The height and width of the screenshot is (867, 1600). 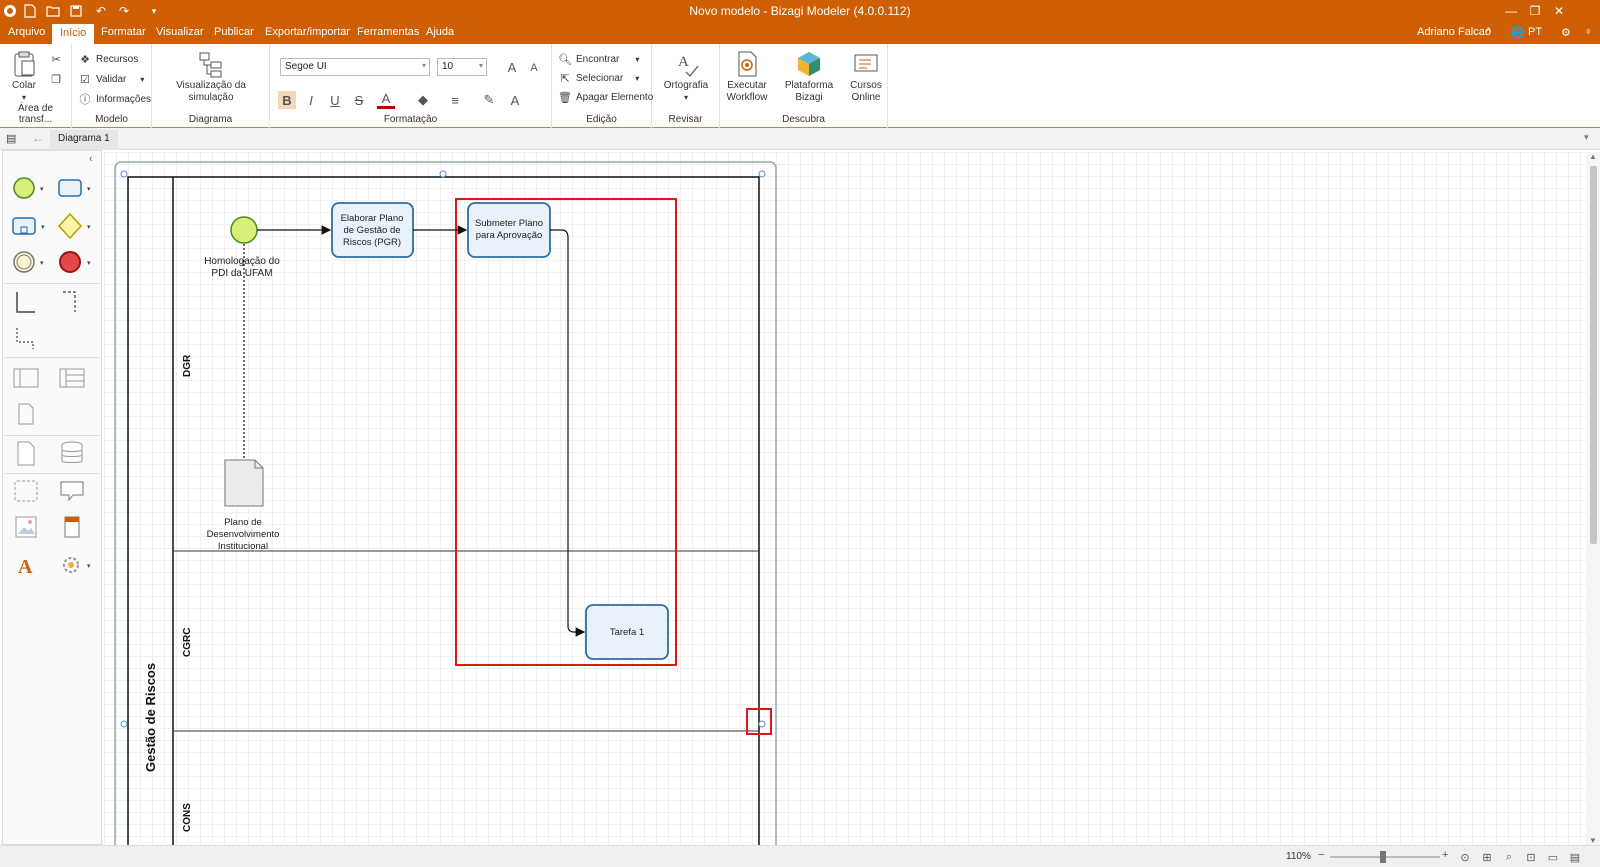 I want to click on start-event-tool: ▾, so click(x=29, y=188).